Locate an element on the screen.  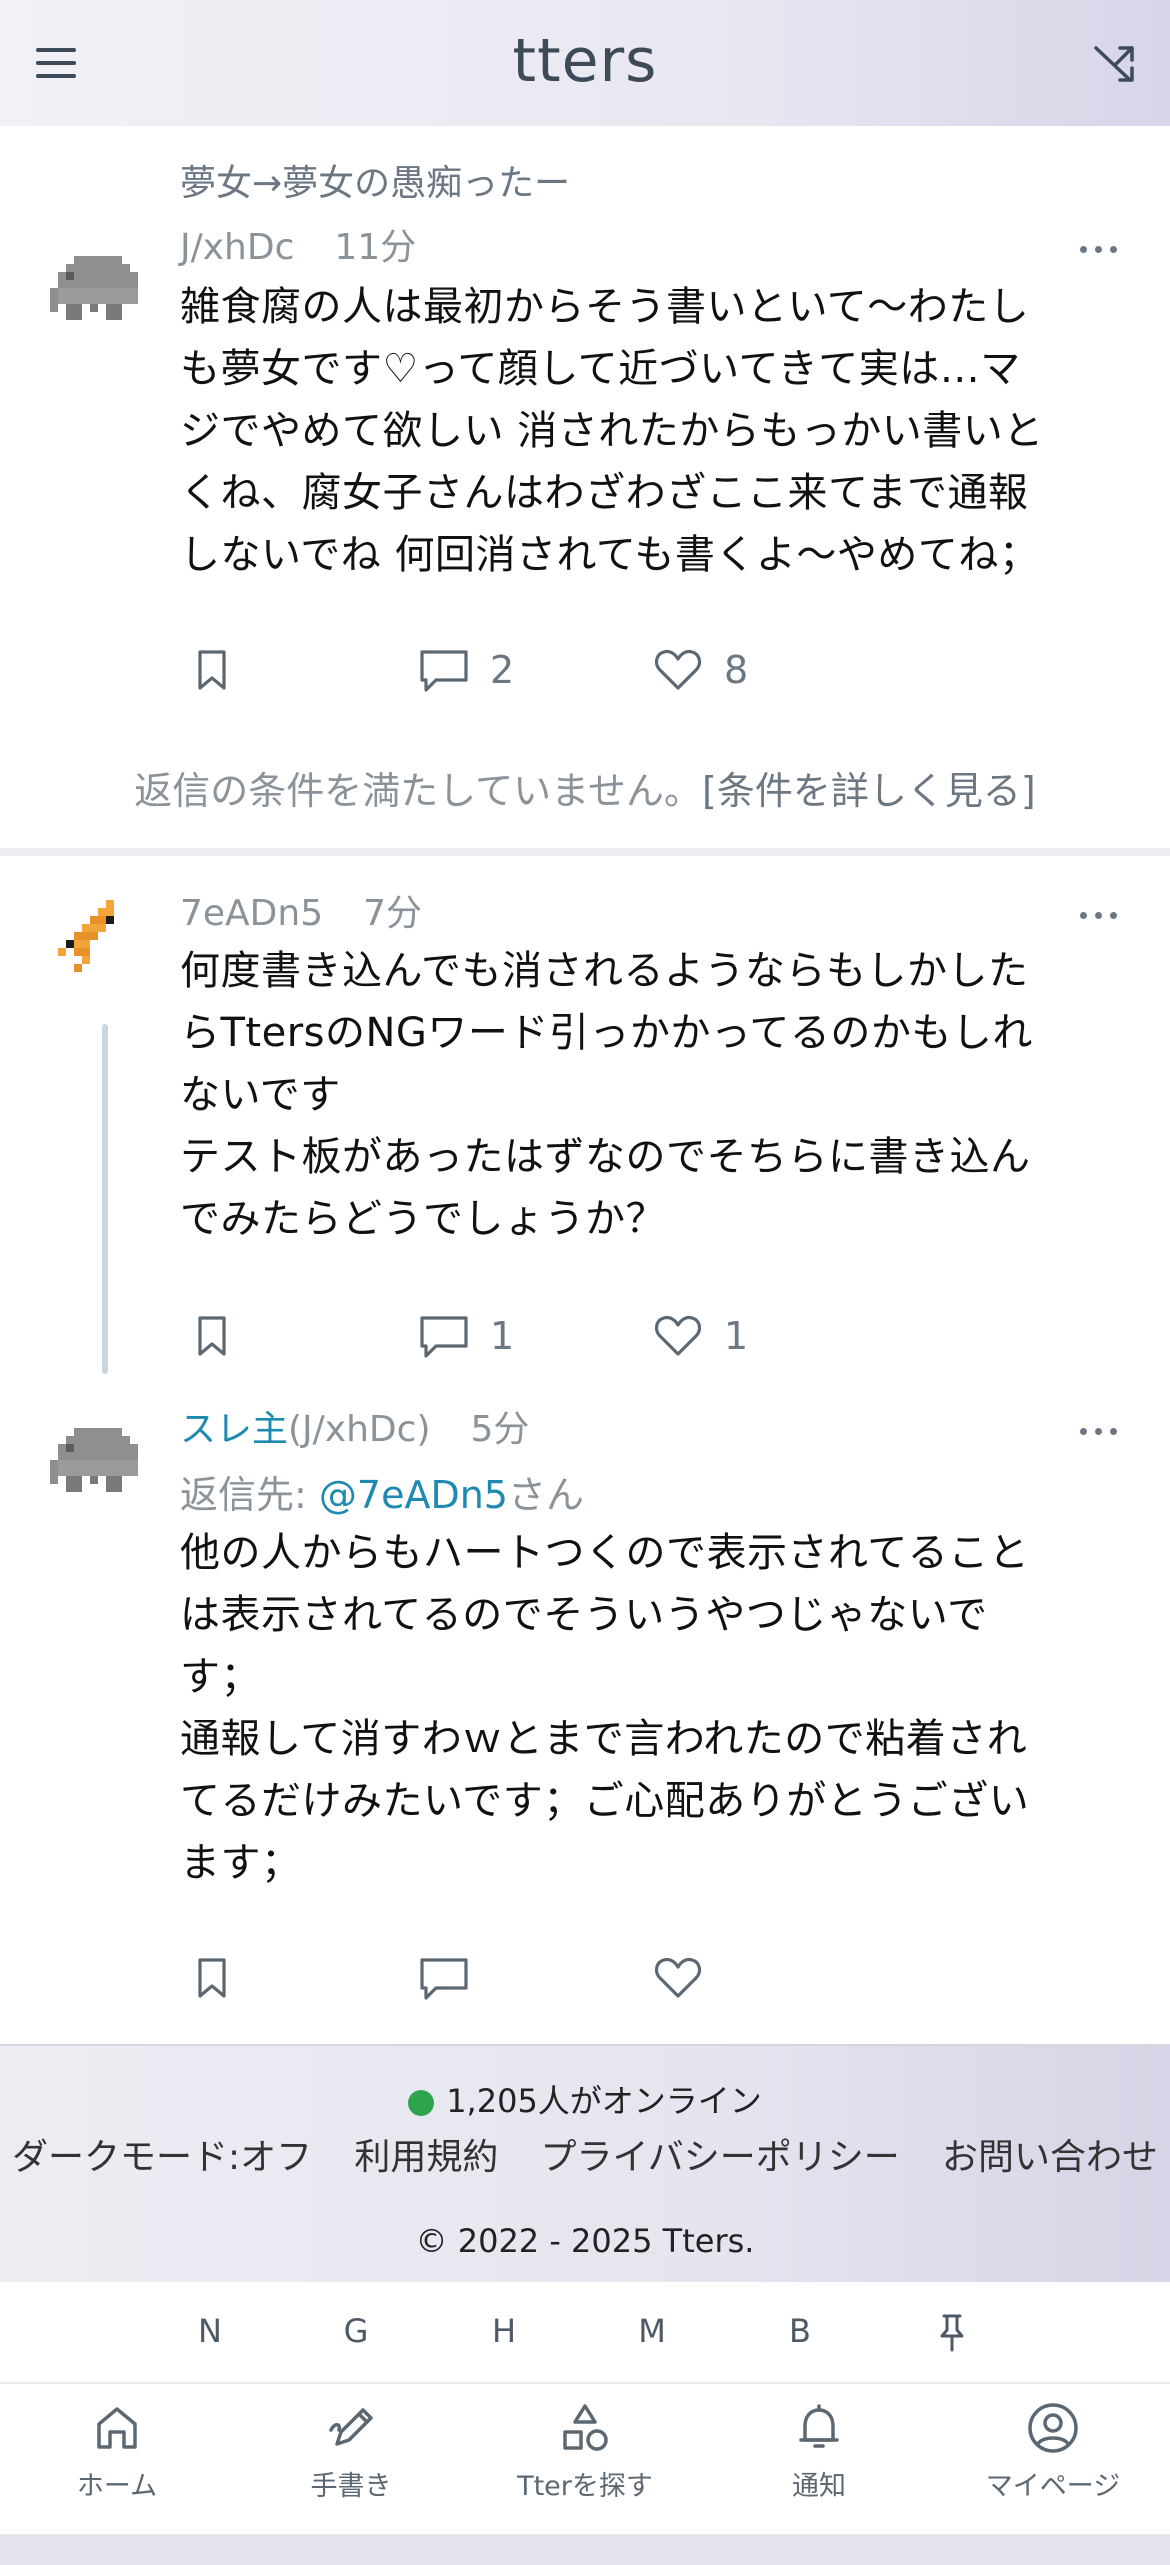
like-button: 1 is located at coordinates (700, 1336).